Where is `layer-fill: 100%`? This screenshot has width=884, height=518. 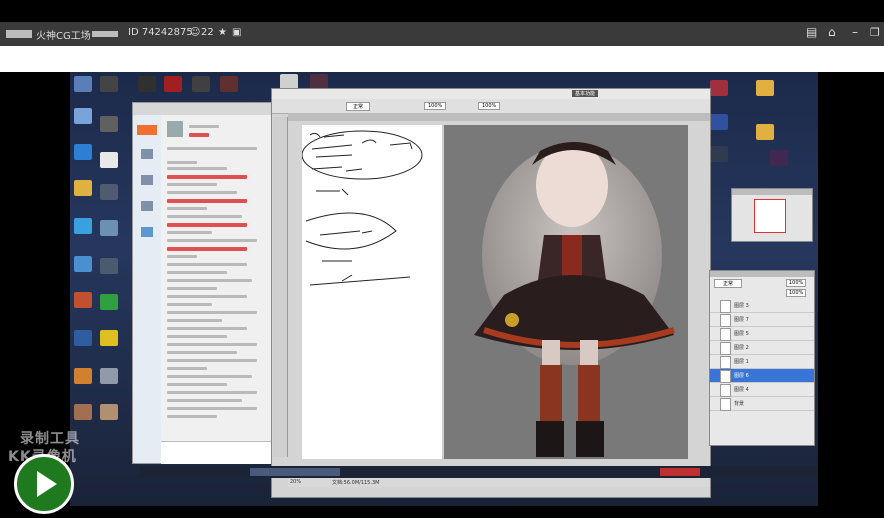 layer-fill: 100% is located at coordinates (796, 293).